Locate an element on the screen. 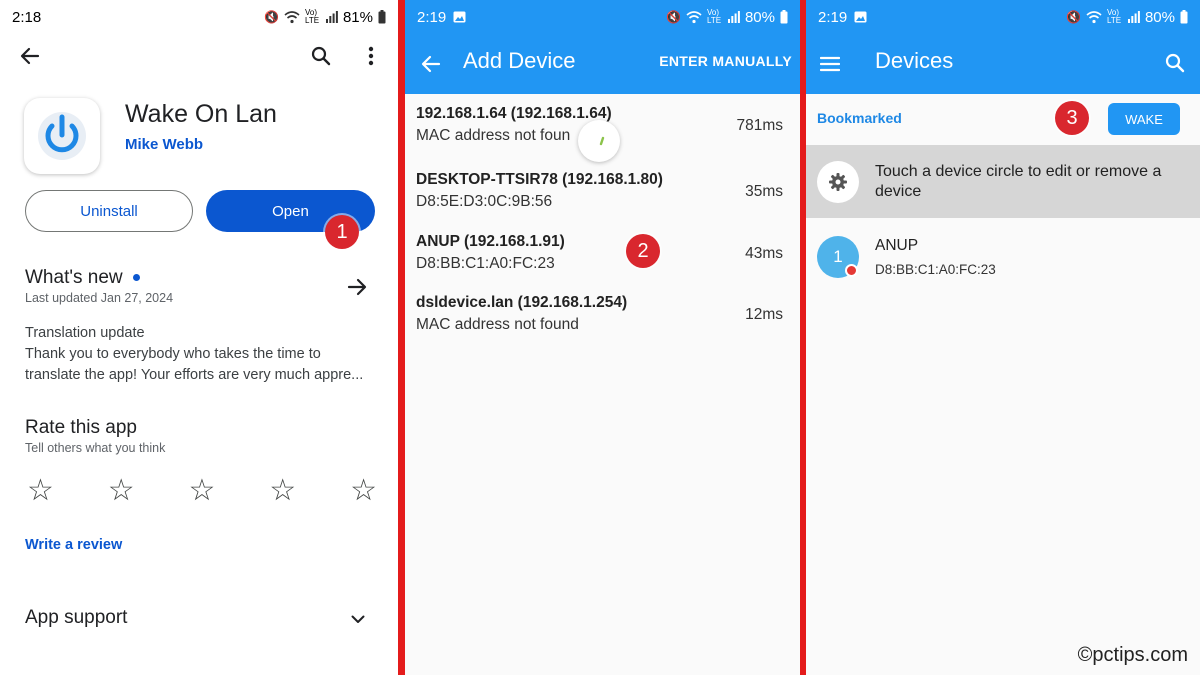  more-vert-icon is located at coordinates (371, 56).